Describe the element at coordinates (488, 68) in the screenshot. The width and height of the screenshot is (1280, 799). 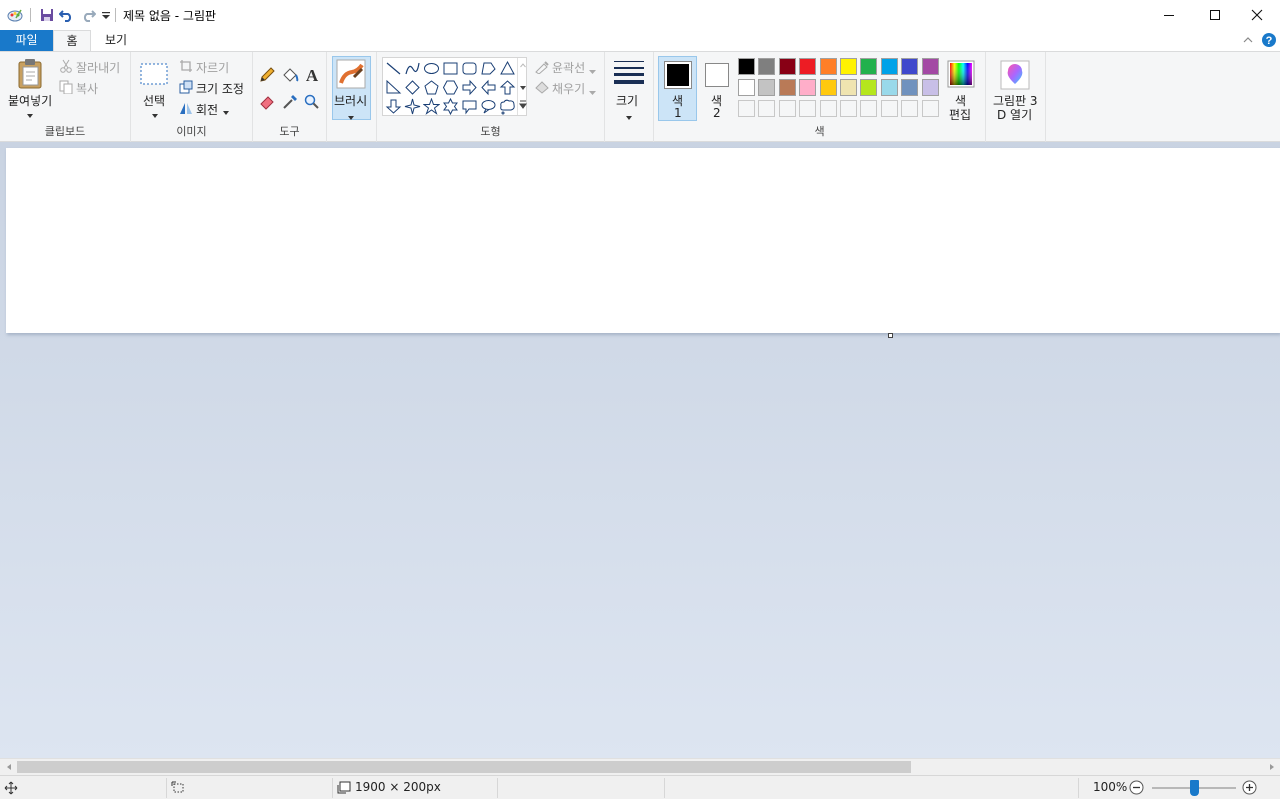
I see `polygon-shape-icon` at that location.